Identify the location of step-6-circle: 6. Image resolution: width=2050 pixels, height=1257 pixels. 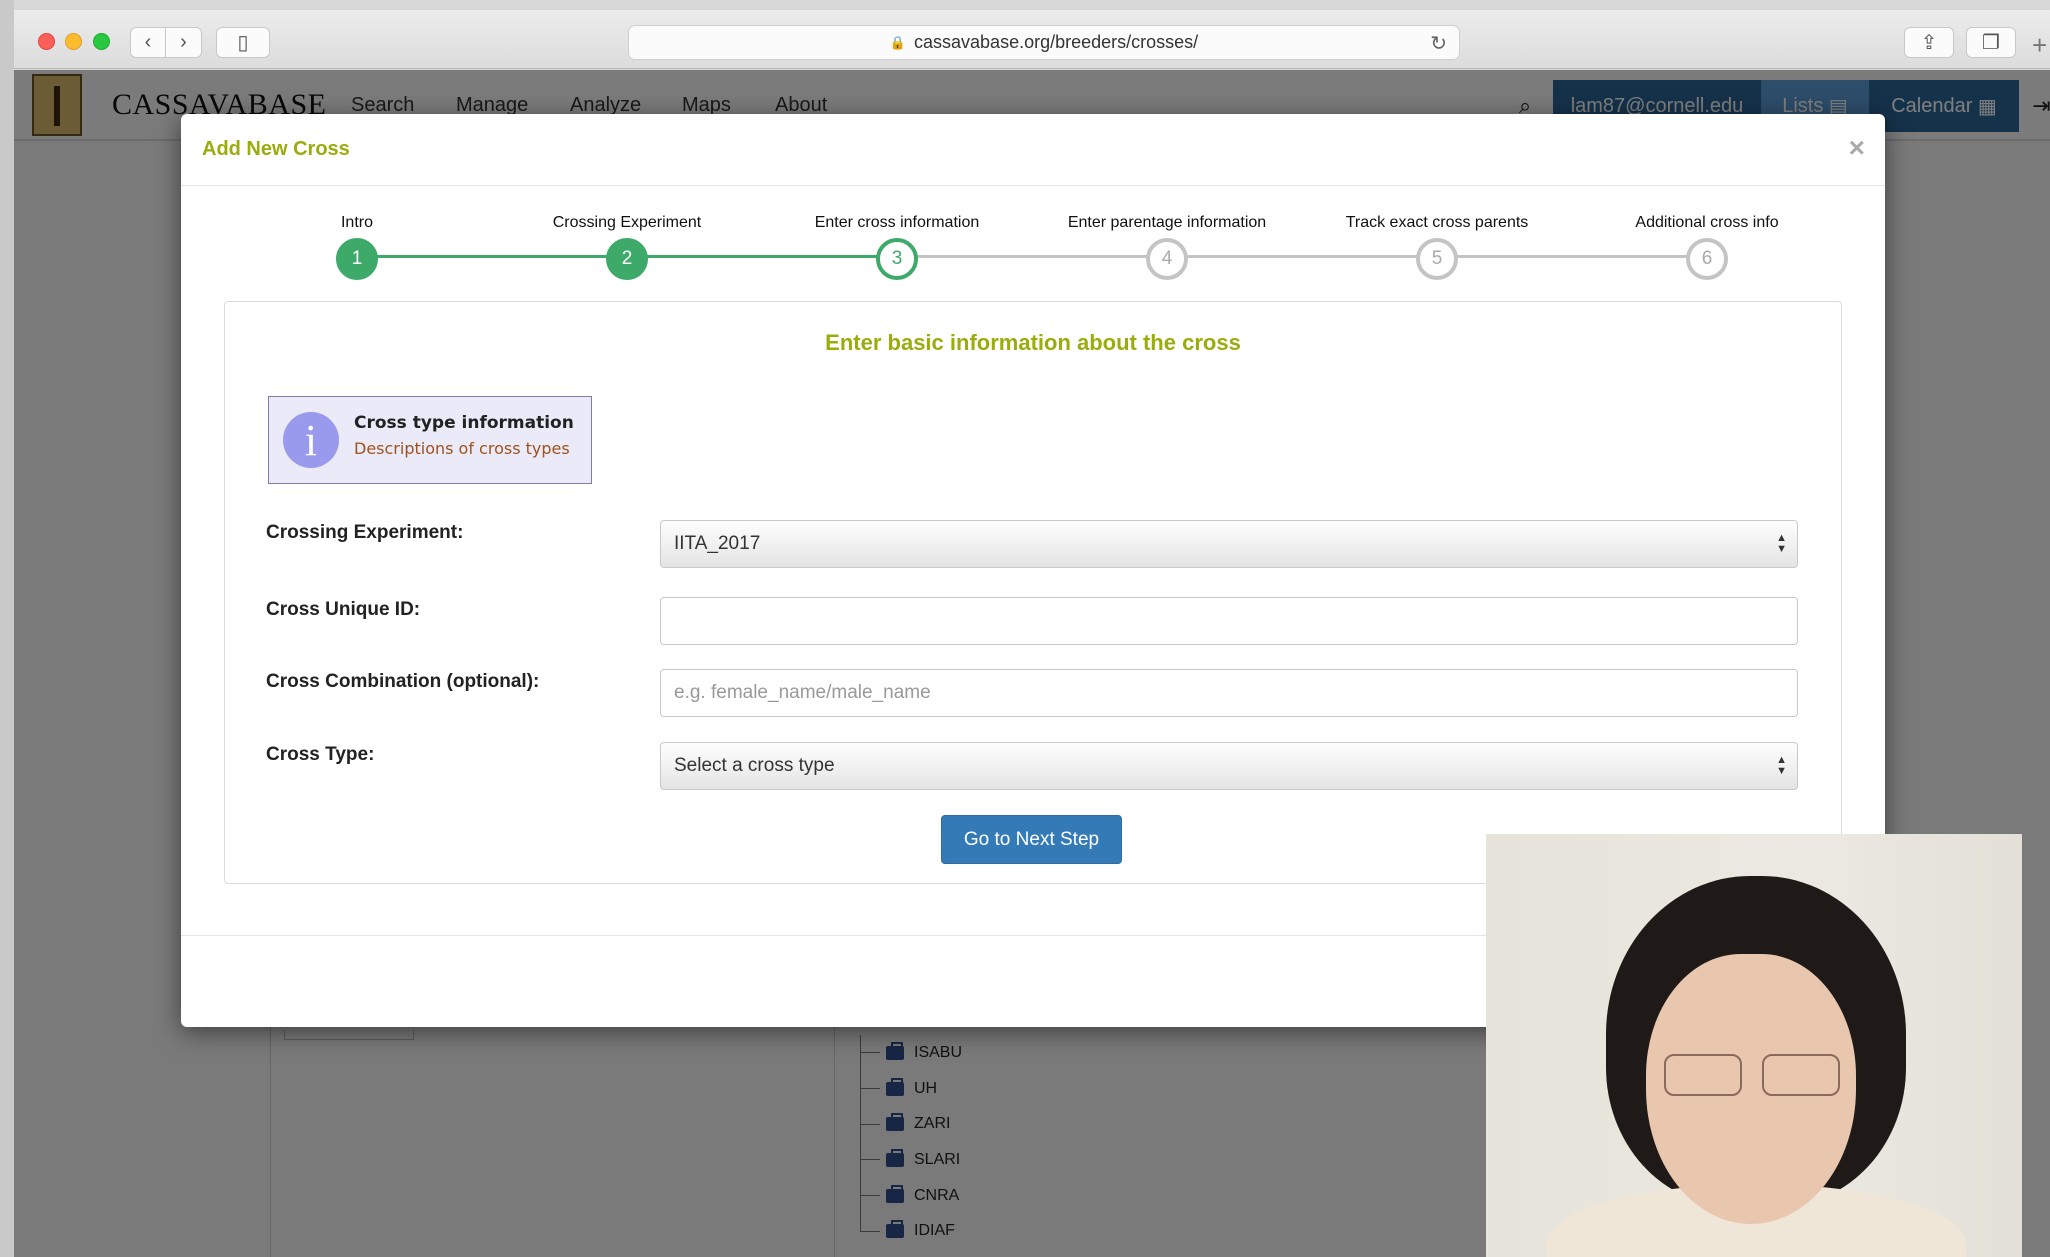
(1707, 259).